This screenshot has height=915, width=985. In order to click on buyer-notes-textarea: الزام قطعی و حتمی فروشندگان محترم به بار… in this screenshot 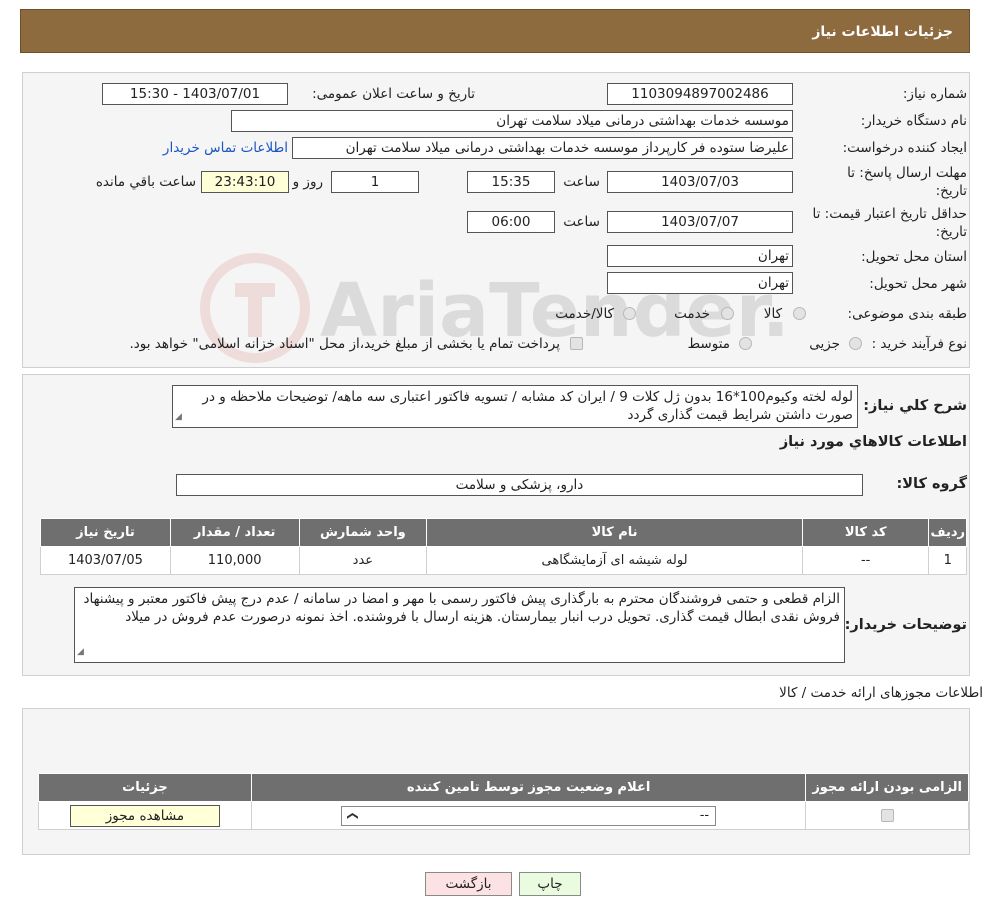, I will do `click(459, 625)`.